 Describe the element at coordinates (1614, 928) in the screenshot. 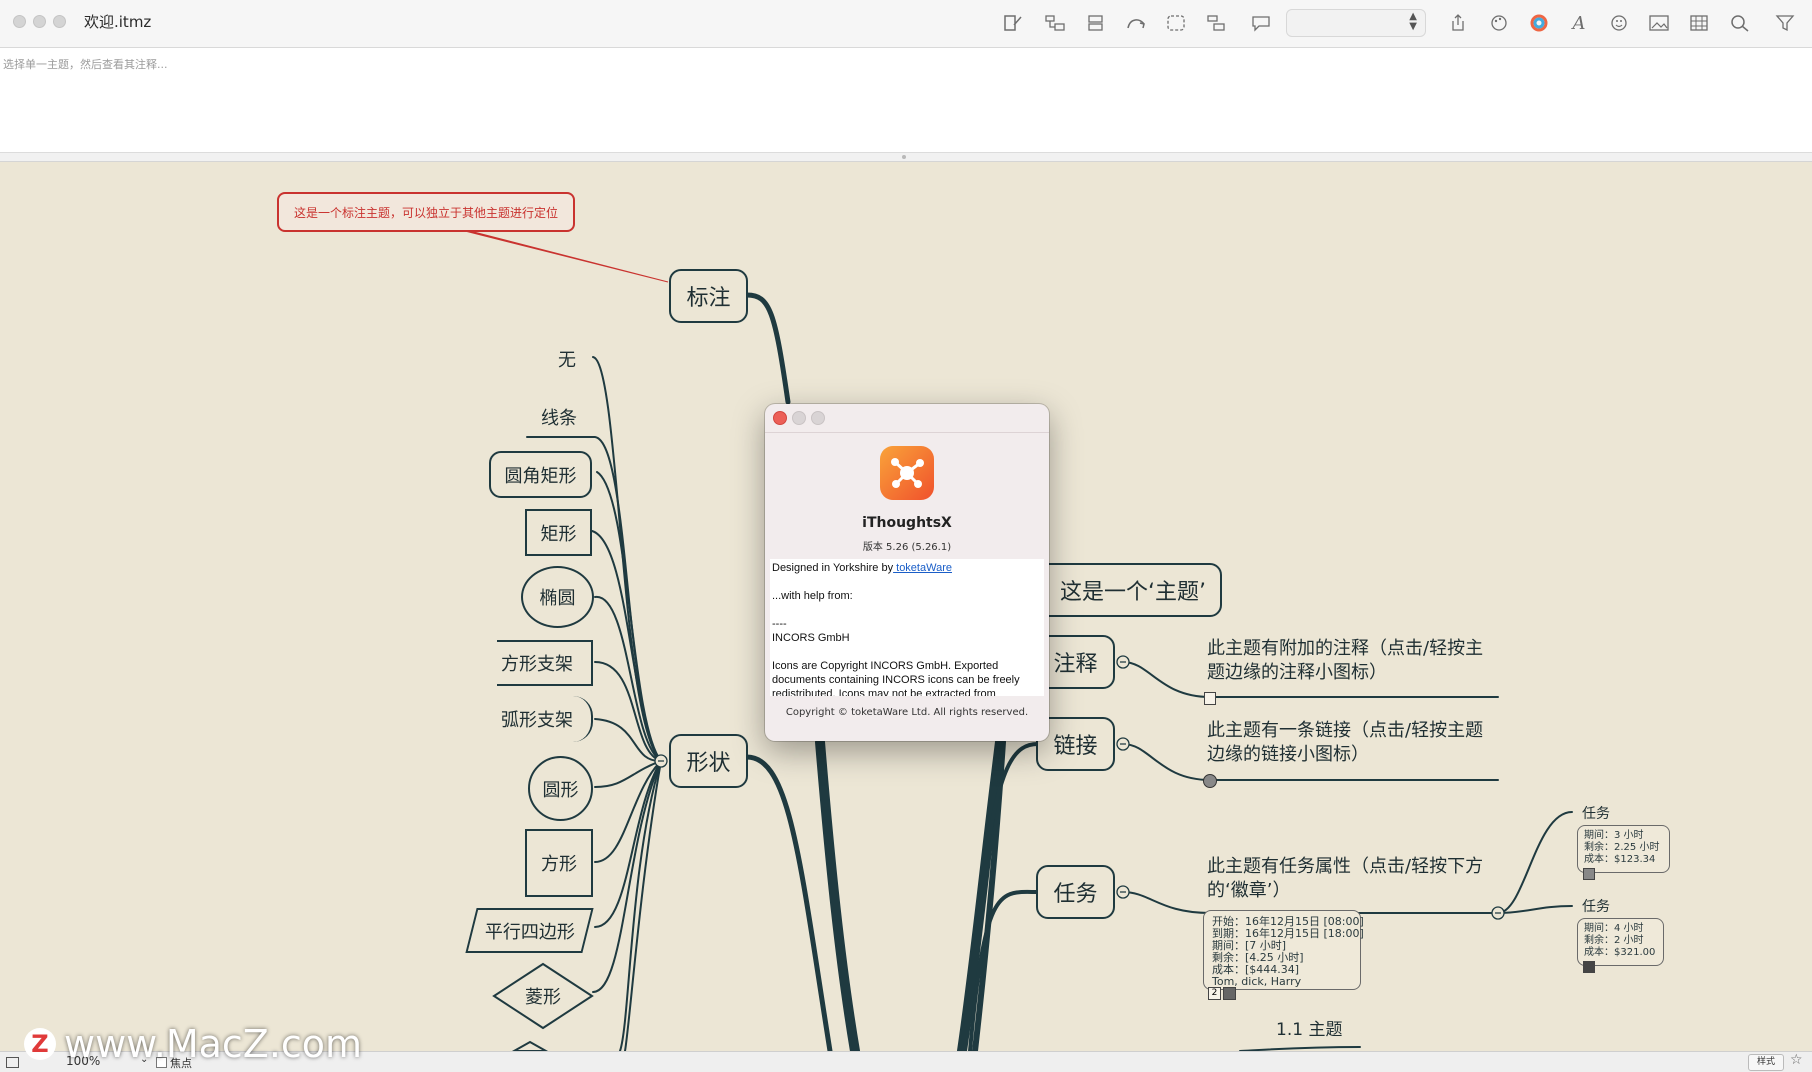

I see `subtask-line: 期间：4 小时` at that location.